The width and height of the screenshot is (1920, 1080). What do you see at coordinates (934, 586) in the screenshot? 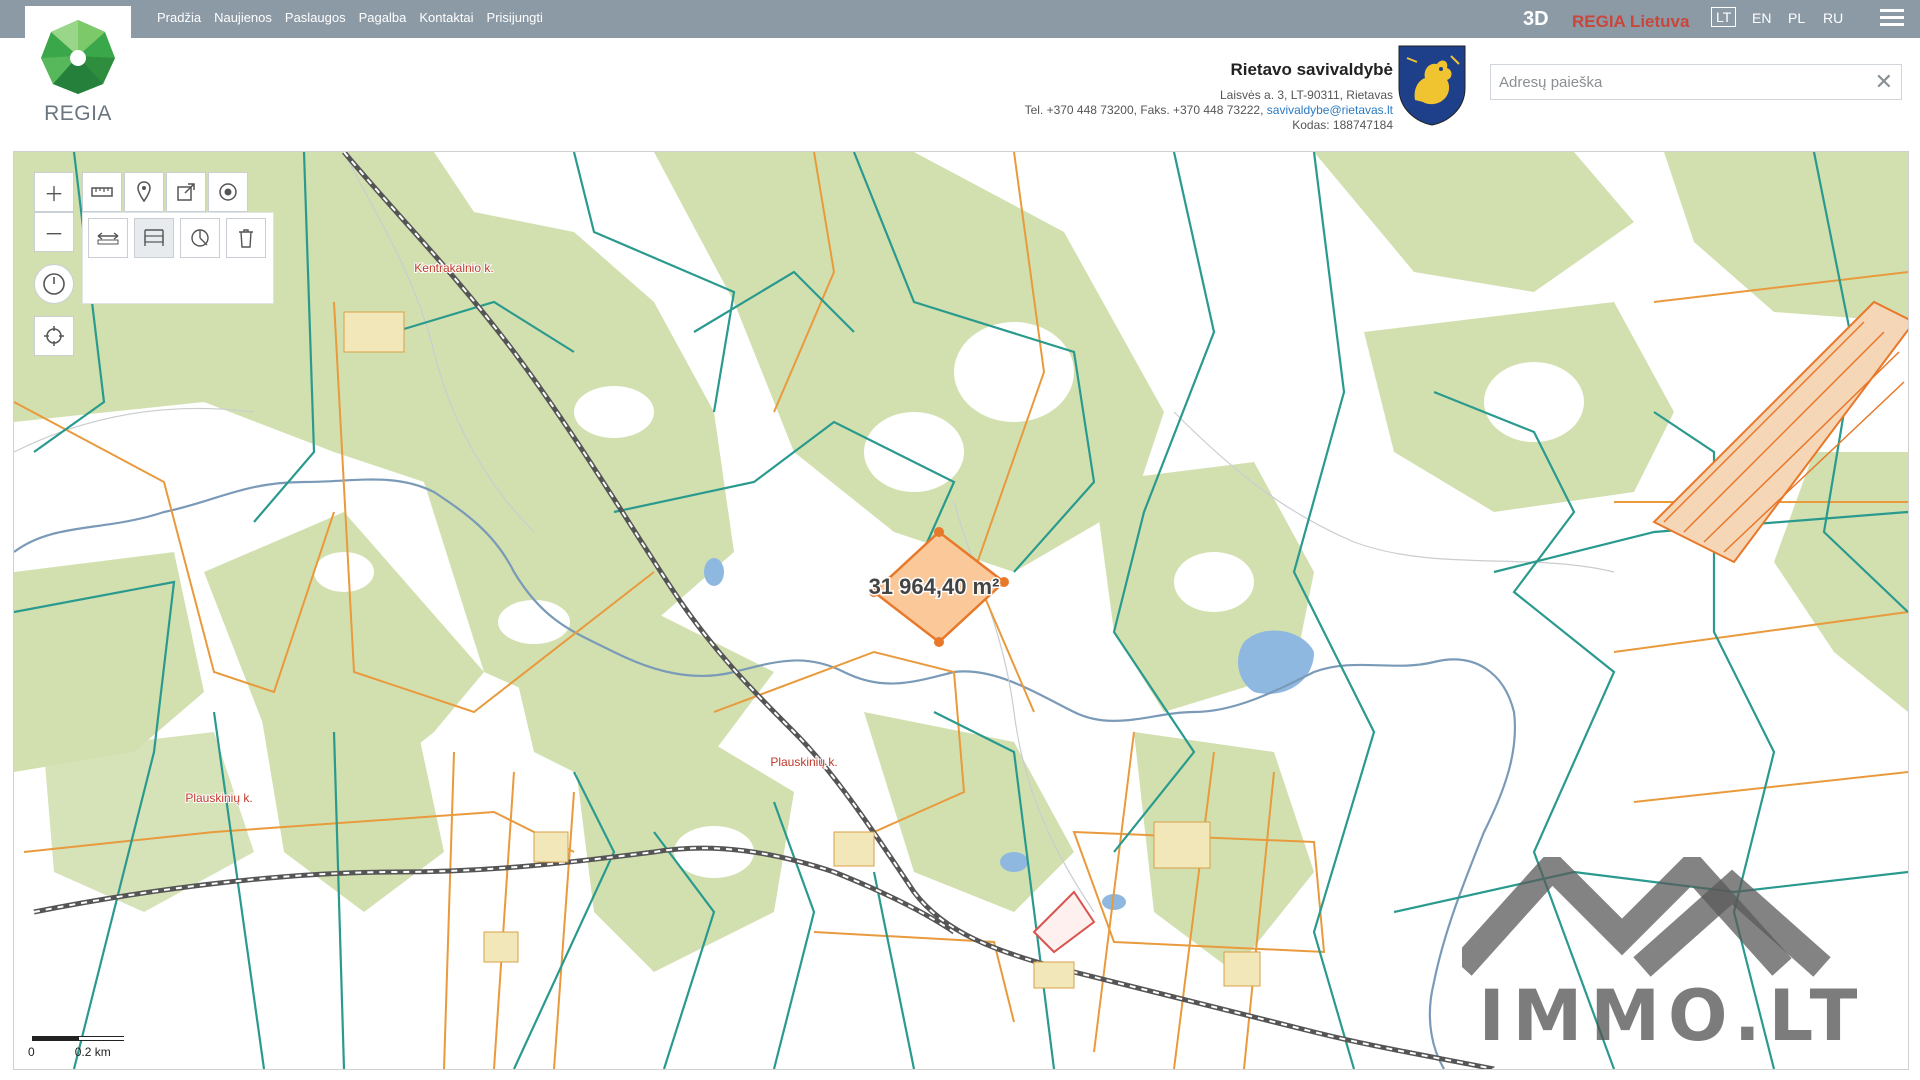
I see `area-label: 31 964,40 m²` at bounding box center [934, 586].